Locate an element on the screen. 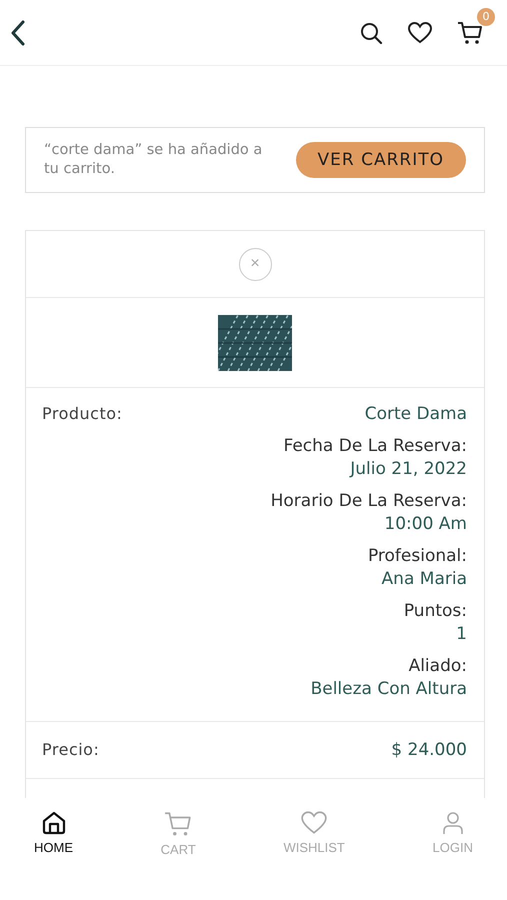 The width and height of the screenshot is (507, 900). notice-message: “corte dama” se ha añadido a tu carrito. is located at coordinates (154, 160).